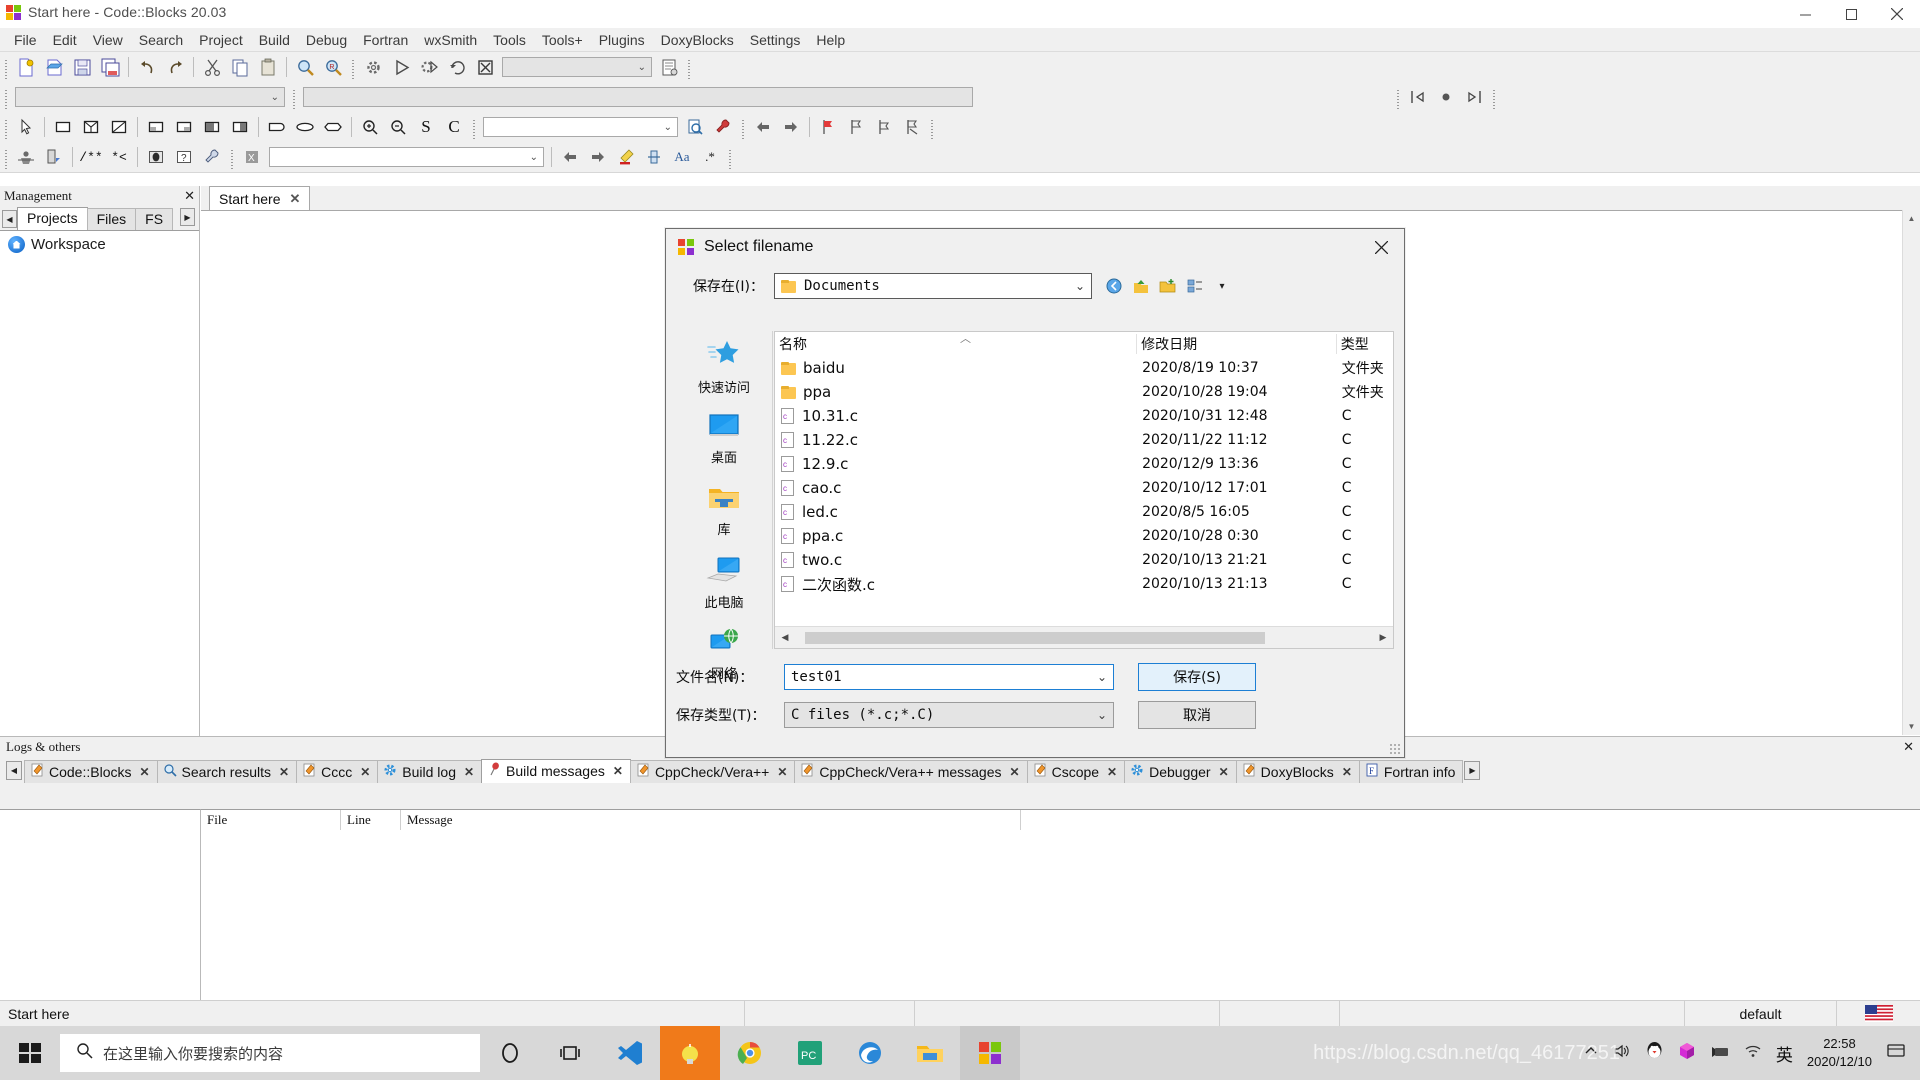  What do you see at coordinates (1851, 14) in the screenshot?
I see `maximize-button` at bounding box center [1851, 14].